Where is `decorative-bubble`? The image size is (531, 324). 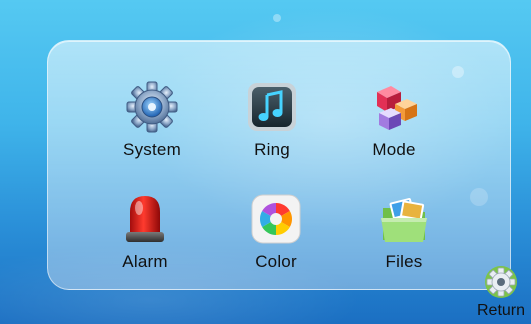 decorative-bubble is located at coordinates (277, 18).